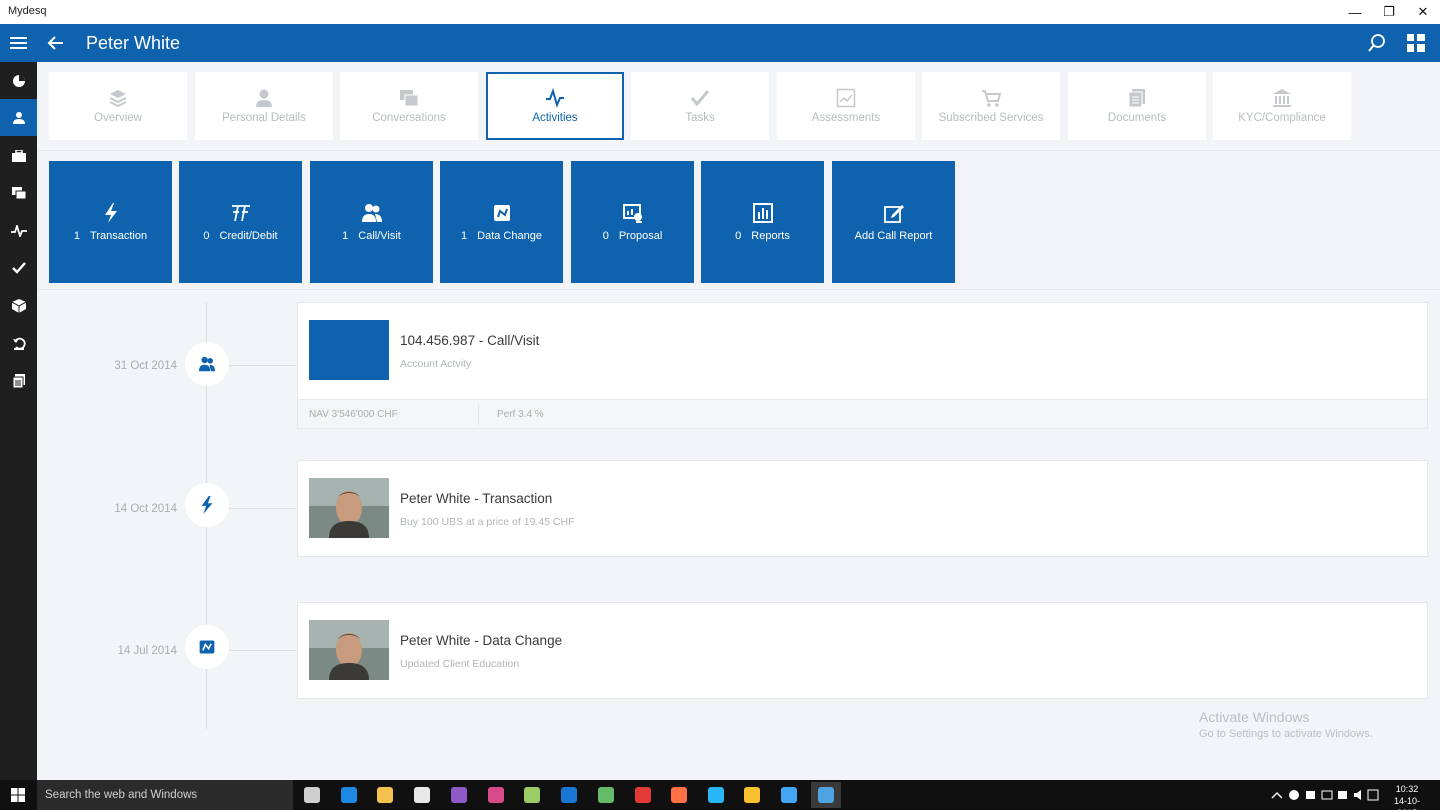 The image size is (1440, 810). I want to click on chrome-icon, so click(643, 795).